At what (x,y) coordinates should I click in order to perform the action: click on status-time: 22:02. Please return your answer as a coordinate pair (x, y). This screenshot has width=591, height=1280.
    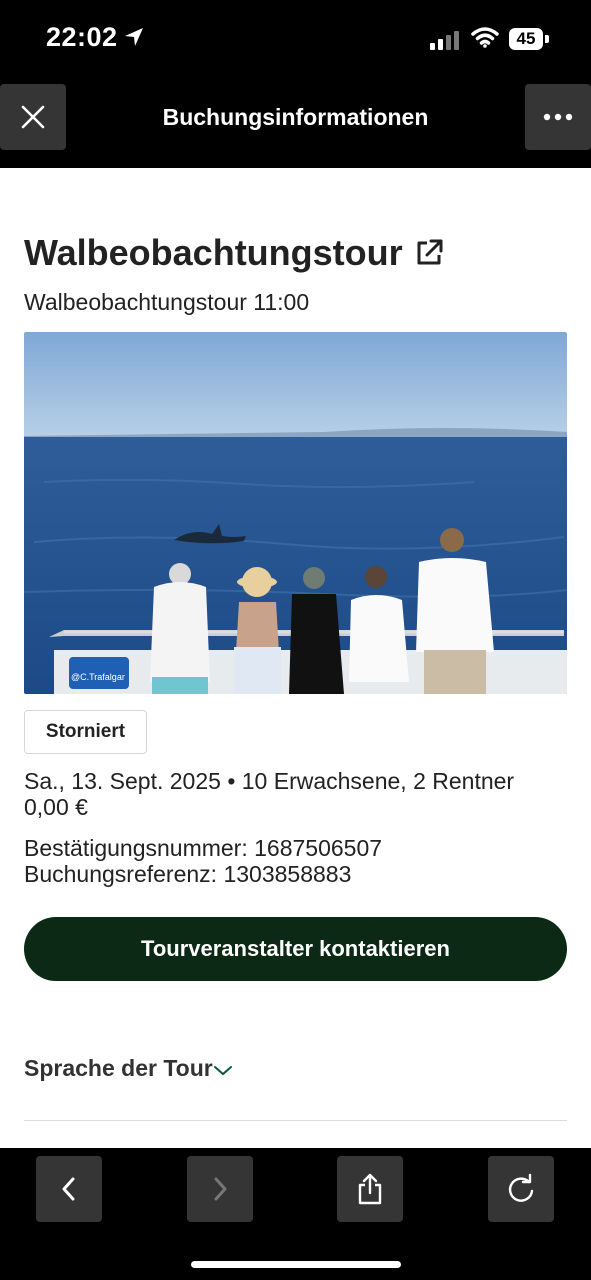
    Looking at the image, I should click on (82, 37).